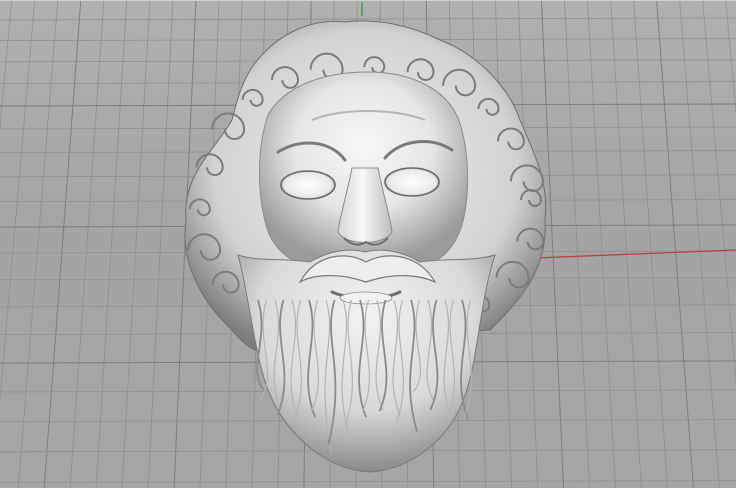 The width and height of the screenshot is (736, 488). What do you see at coordinates (412, 182) in the screenshot?
I see `right-eye` at bounding box center [412, 182].